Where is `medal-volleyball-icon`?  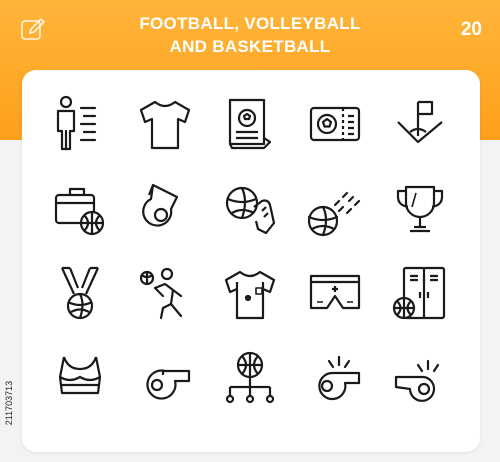 medal-volleyball-icon is located at coordinates (80, 294).